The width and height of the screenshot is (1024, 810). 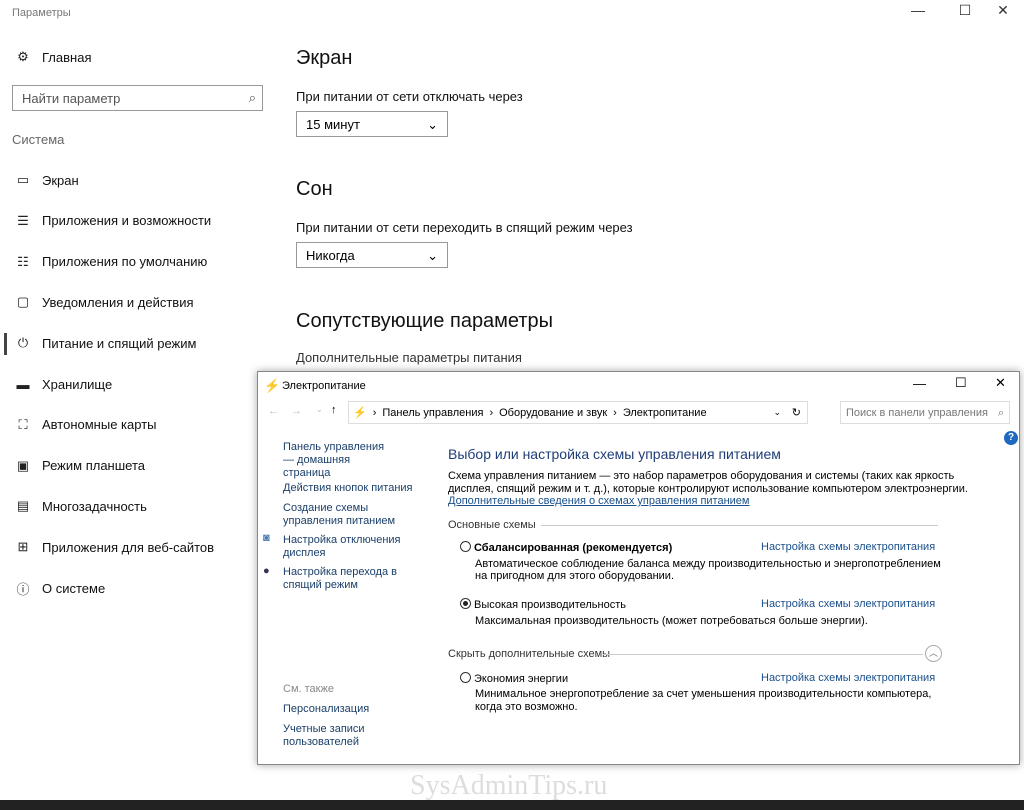 What do you see at coordinates (796, 412) in the screenshot?
I see `refresh-icon: ↻` at bounding box center [796, 412].